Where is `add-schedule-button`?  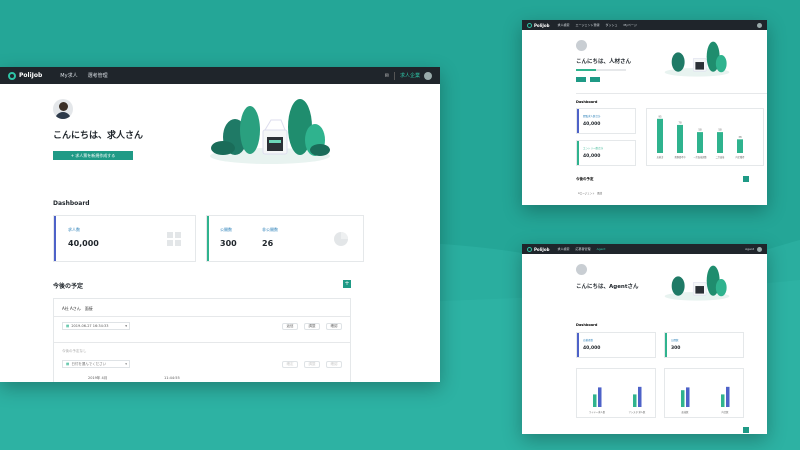
add-schedule-button is located at coordinates (746, 179).